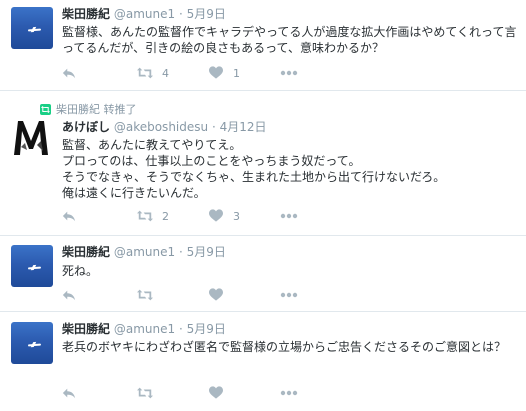  What do you see at coordinates (80, 271) in the screenshot?
I see `tweet-text: 死ね。` at bounding box center [80, 271].